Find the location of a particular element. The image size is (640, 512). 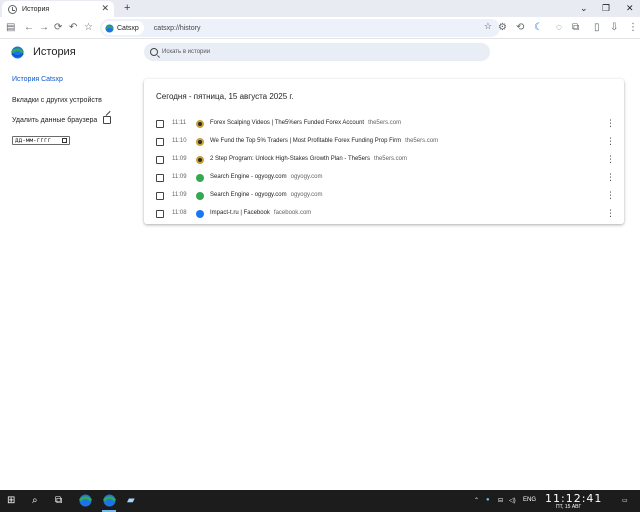

tab-title: История is located at coordinates (36, 9).